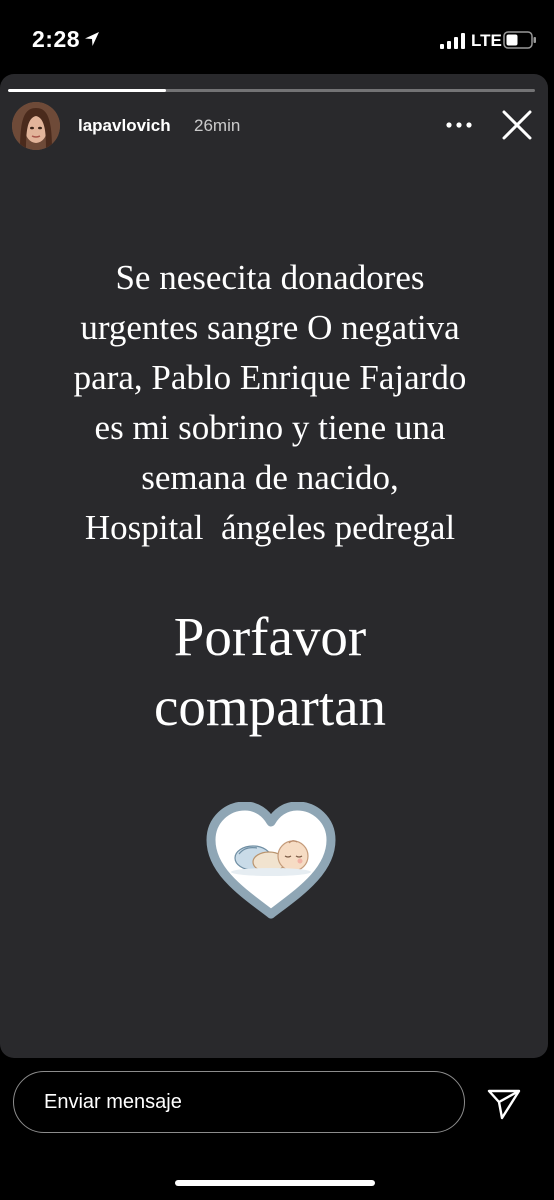 The image size is (554, 1200). Describe the element at coordinates (270, 706) in the screenshot. I see `cta-line: compartan` at that location.